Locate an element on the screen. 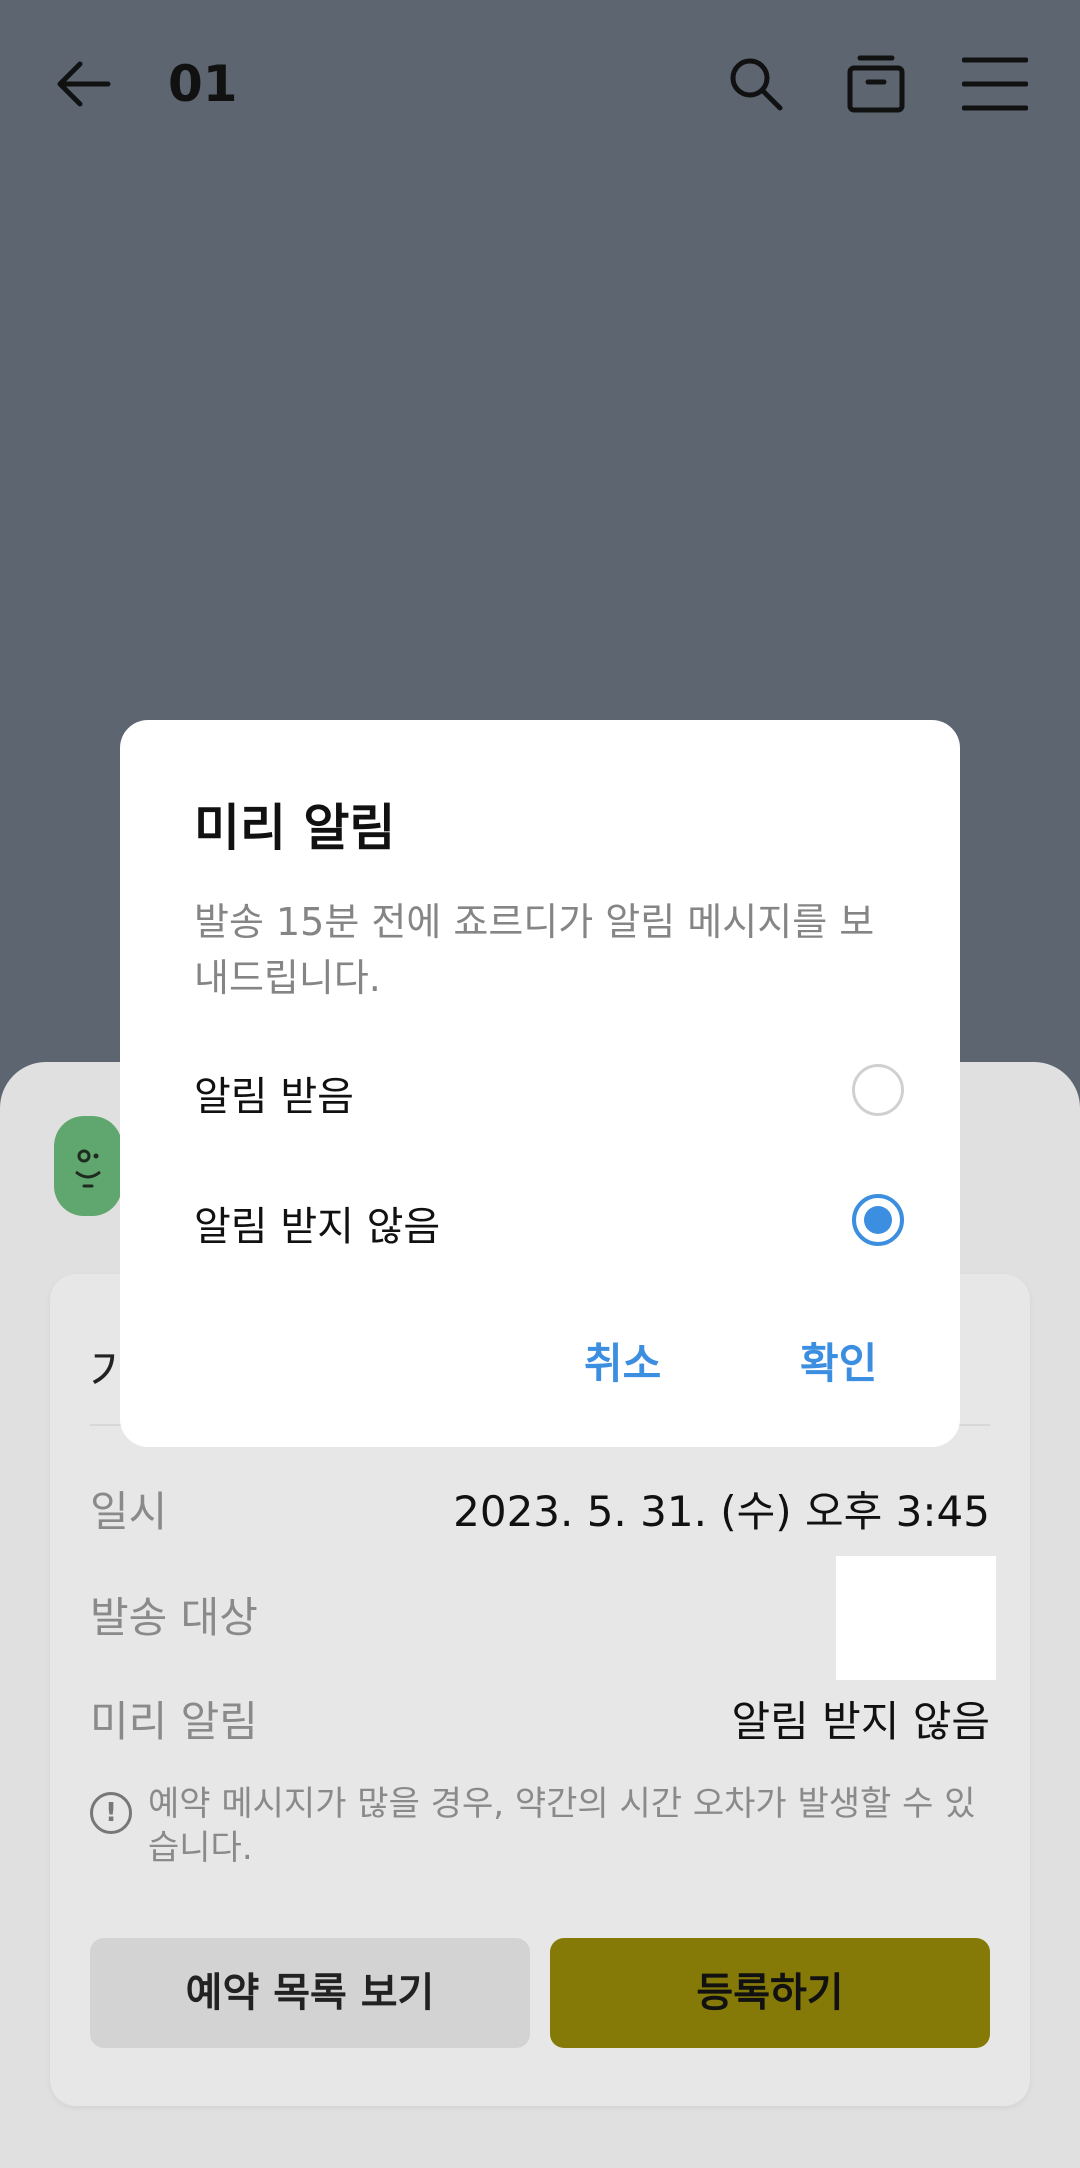  register-button: 등록하기 is located at coordinates (770, 1993).